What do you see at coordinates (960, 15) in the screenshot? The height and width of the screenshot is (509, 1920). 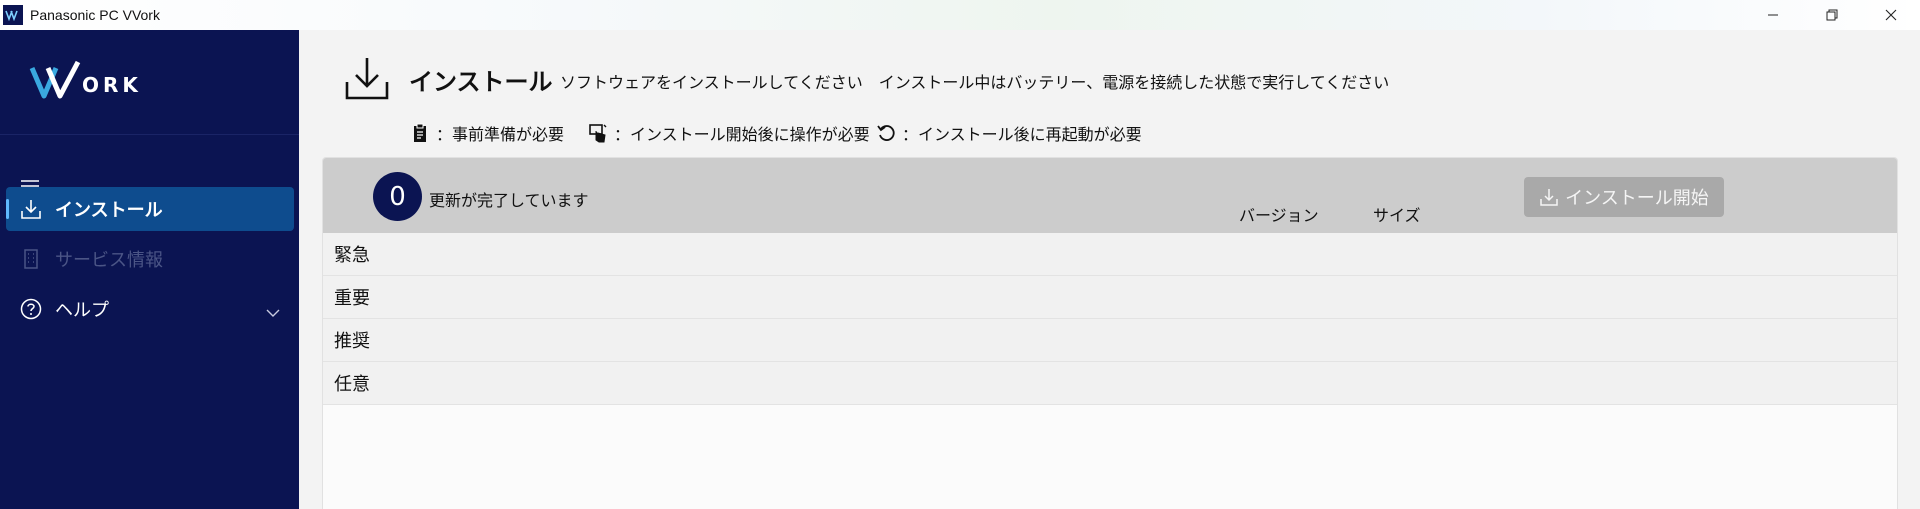 I see `title-bar: Panasonic PC VVork` at bounding box center [960, 15].